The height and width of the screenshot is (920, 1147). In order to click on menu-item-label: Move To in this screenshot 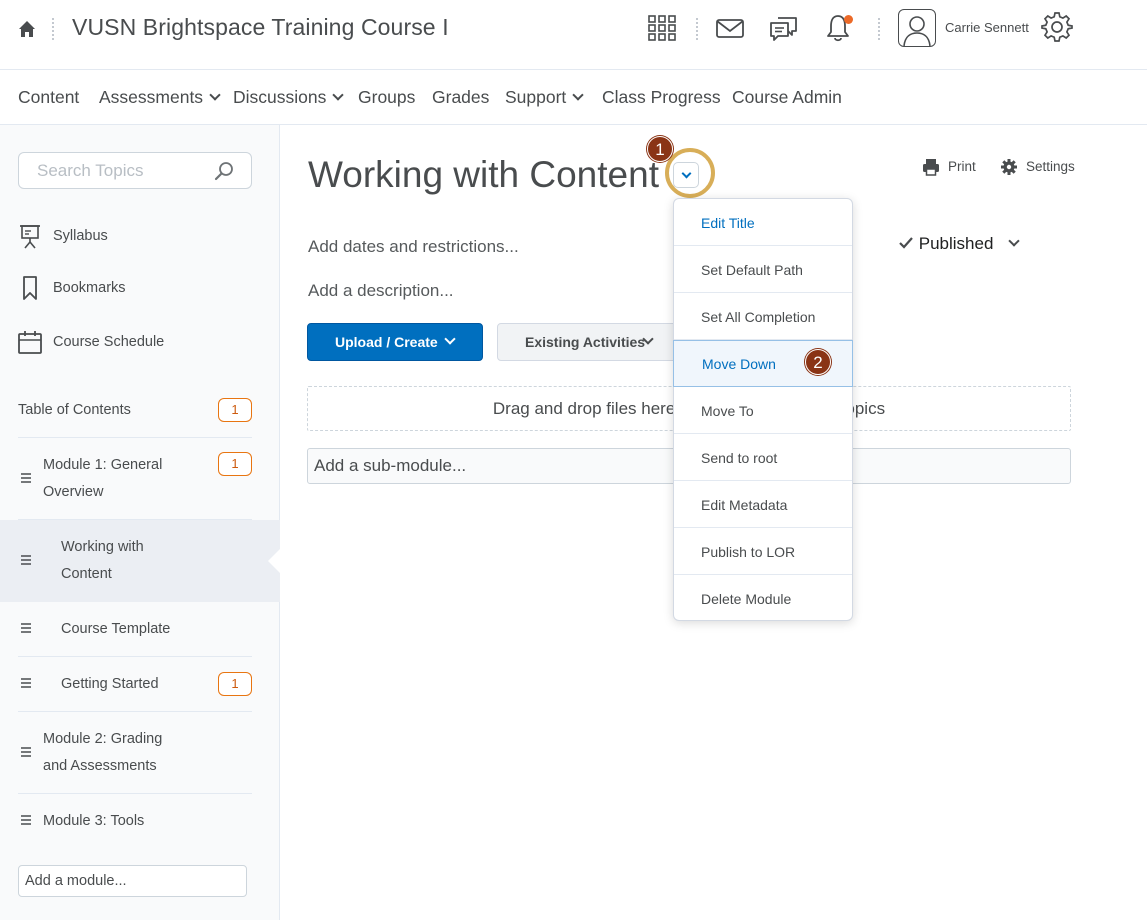, I will do `click(727, 411)`.